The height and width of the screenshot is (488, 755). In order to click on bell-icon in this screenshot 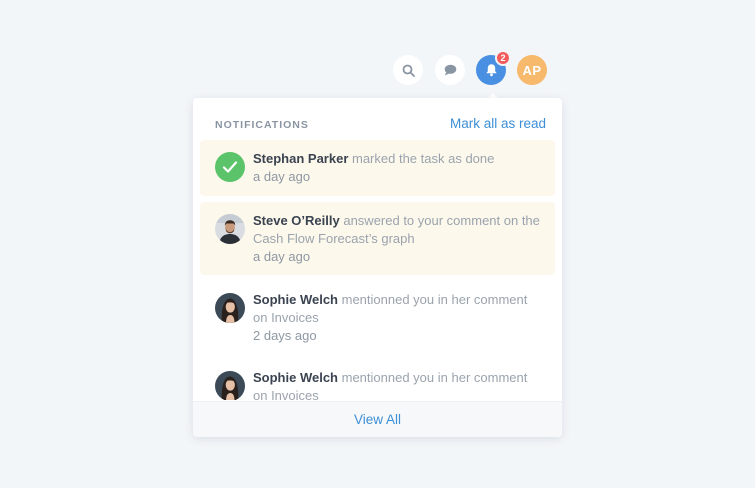, I will do `click(491, 70)`.